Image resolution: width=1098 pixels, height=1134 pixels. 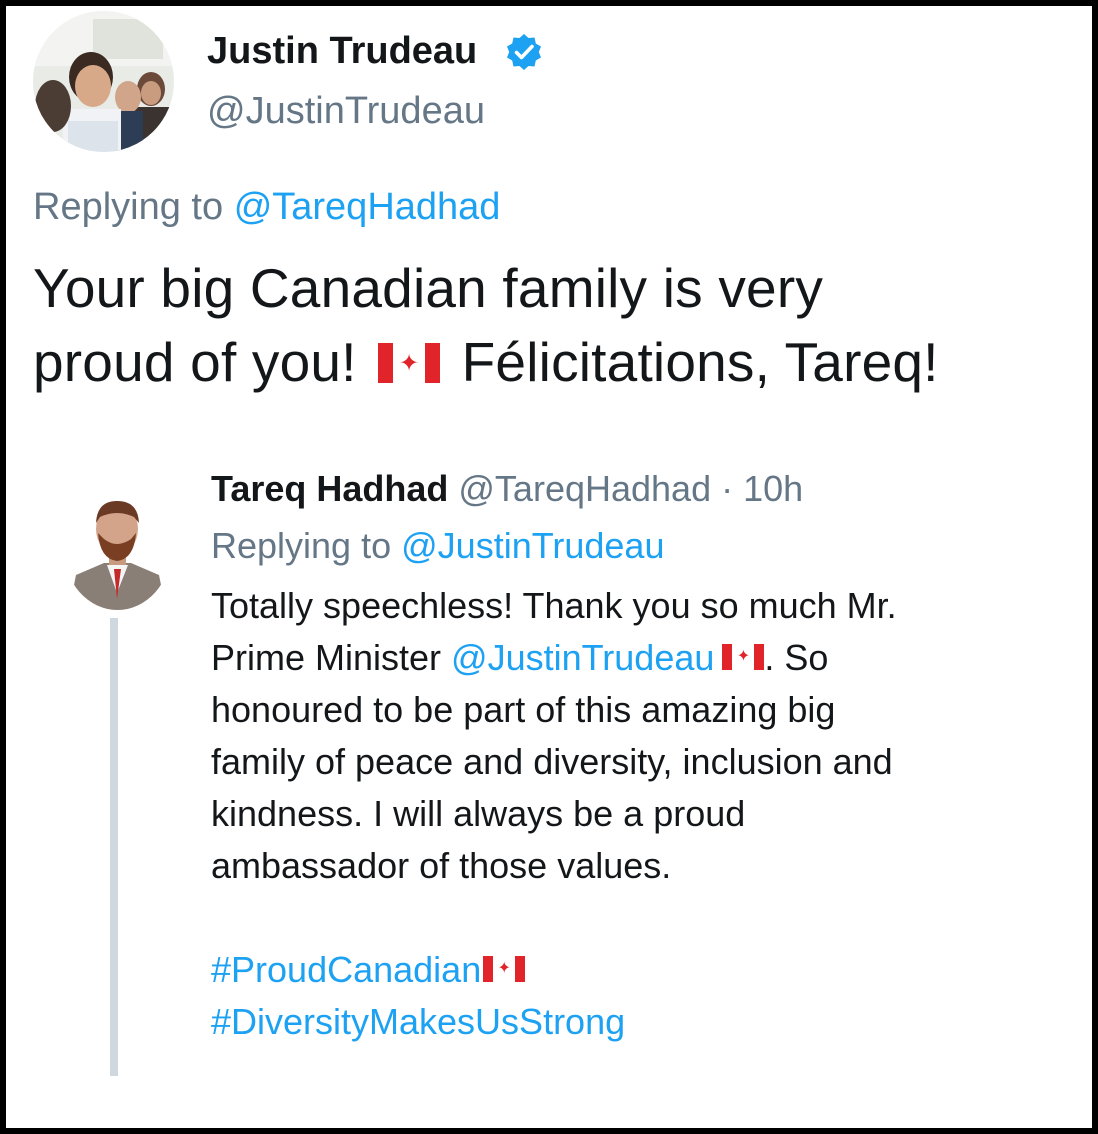 What do you see at coordinates (114, 847) in the screenshot?
I see `thread-connector-line` at bounding box center [114, 847].